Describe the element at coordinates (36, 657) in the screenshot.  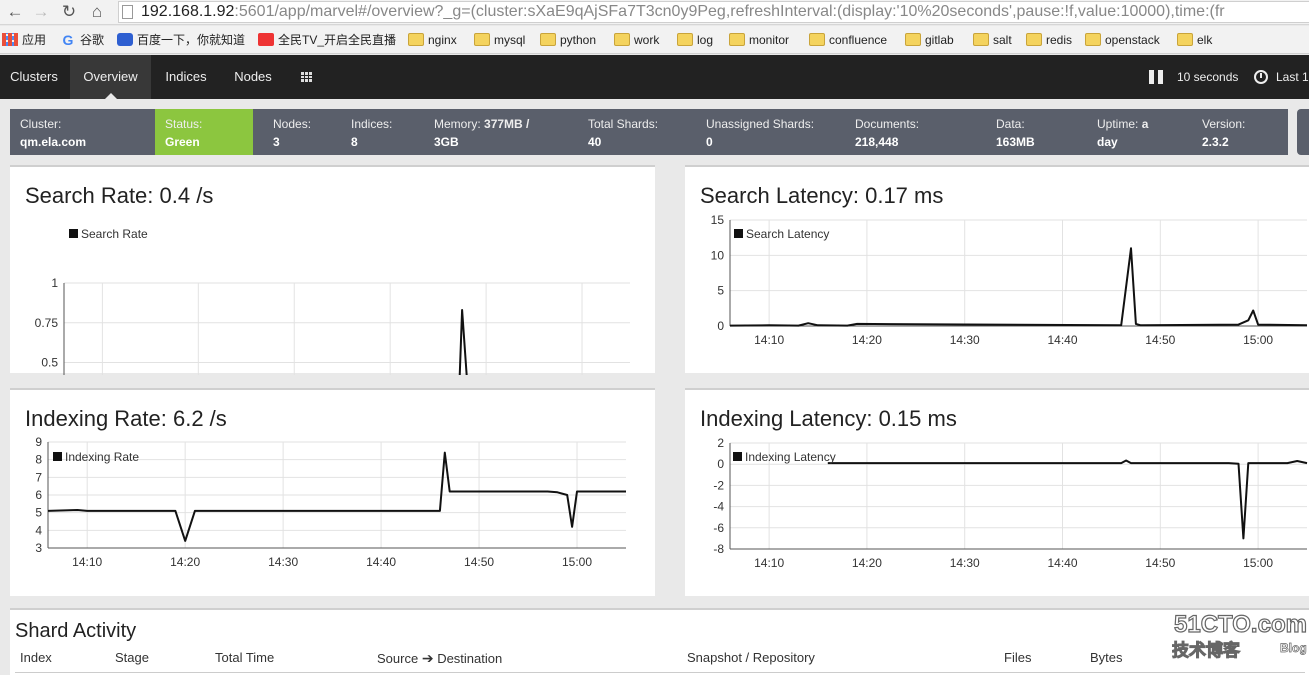
I see `col-index: Index` at that location.